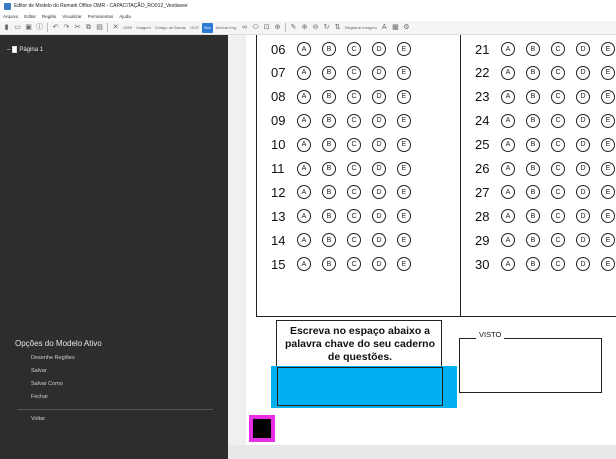 This screenshot has height=459, width=616. I want to click on option-draw-regions: Desenhe Regiões, so click(53, 358).